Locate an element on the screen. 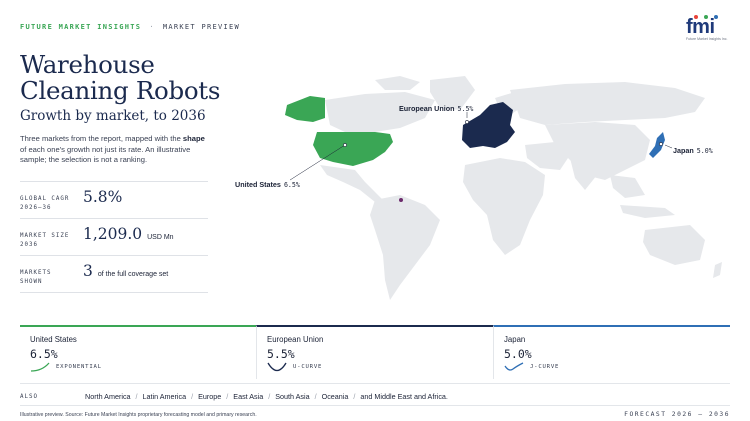 The height and width of the screenshot is (421, 750). region-link: Europe is located at coordinates (209, 396).